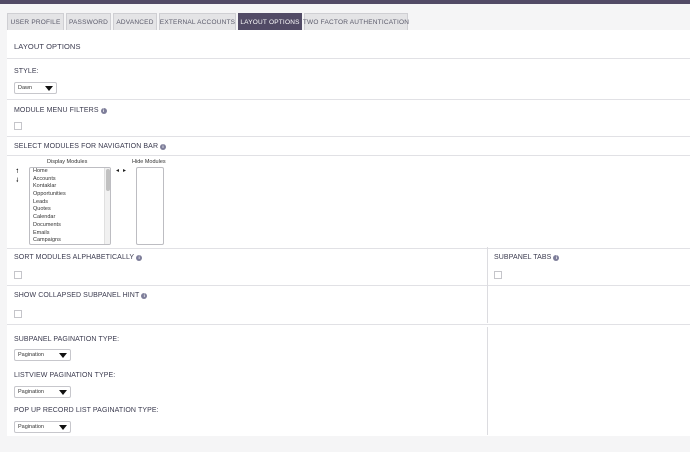 The width and height of the screenshot is (690, 452). I want to click on sort-alpha-checkbox, so click(18, 275).